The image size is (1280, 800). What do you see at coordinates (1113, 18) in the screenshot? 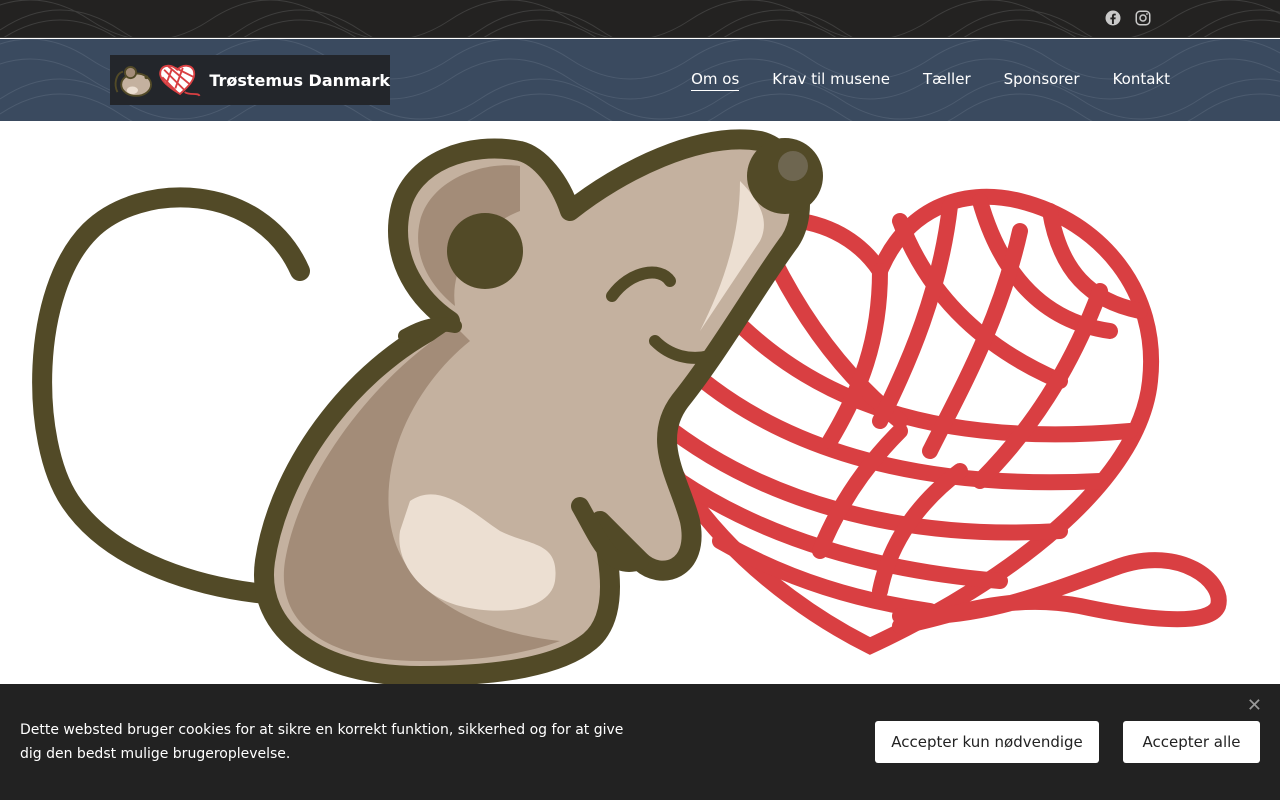
I see `facebook-icon` at bounding box center [1113, 18].